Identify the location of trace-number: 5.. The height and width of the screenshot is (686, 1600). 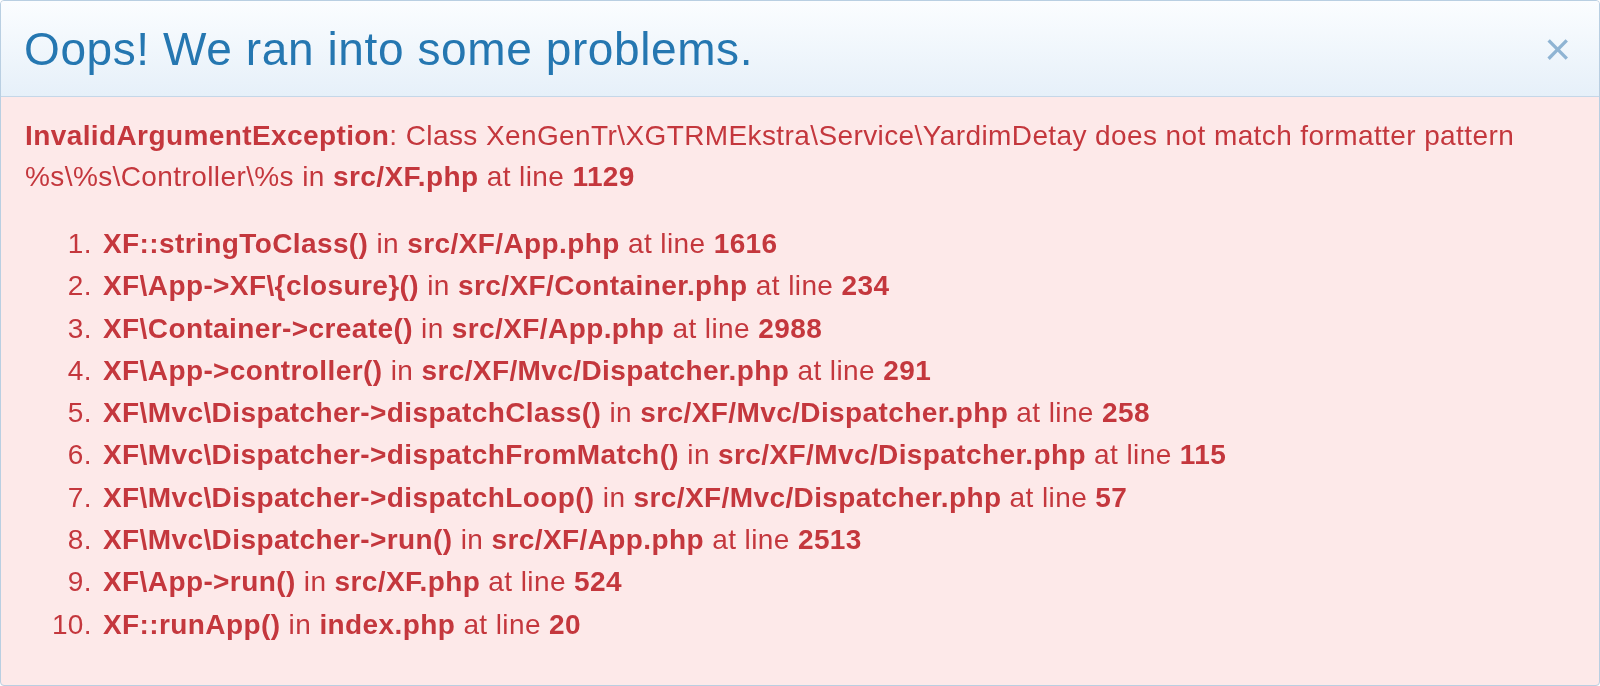
(79, 413).